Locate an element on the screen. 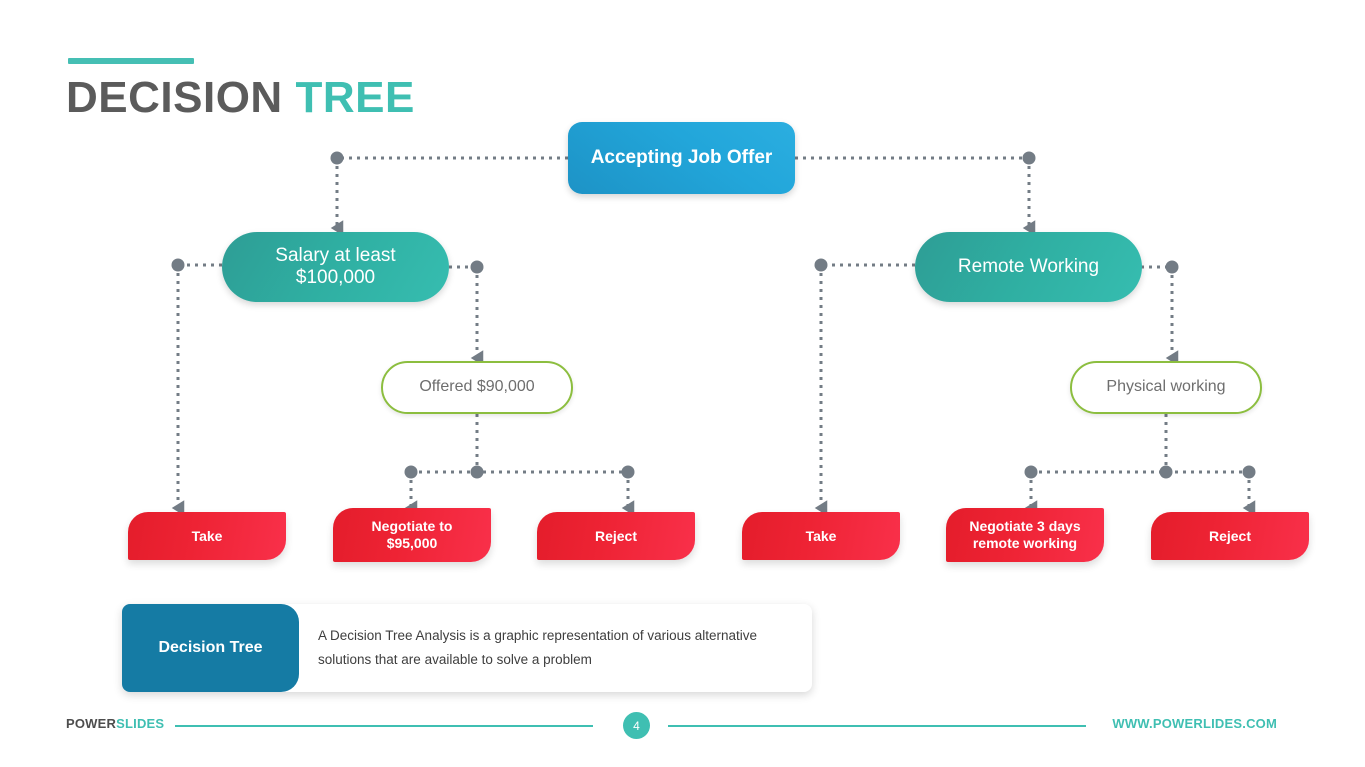  node-physical-working: Physical working is located at coordinates (1166, 387).